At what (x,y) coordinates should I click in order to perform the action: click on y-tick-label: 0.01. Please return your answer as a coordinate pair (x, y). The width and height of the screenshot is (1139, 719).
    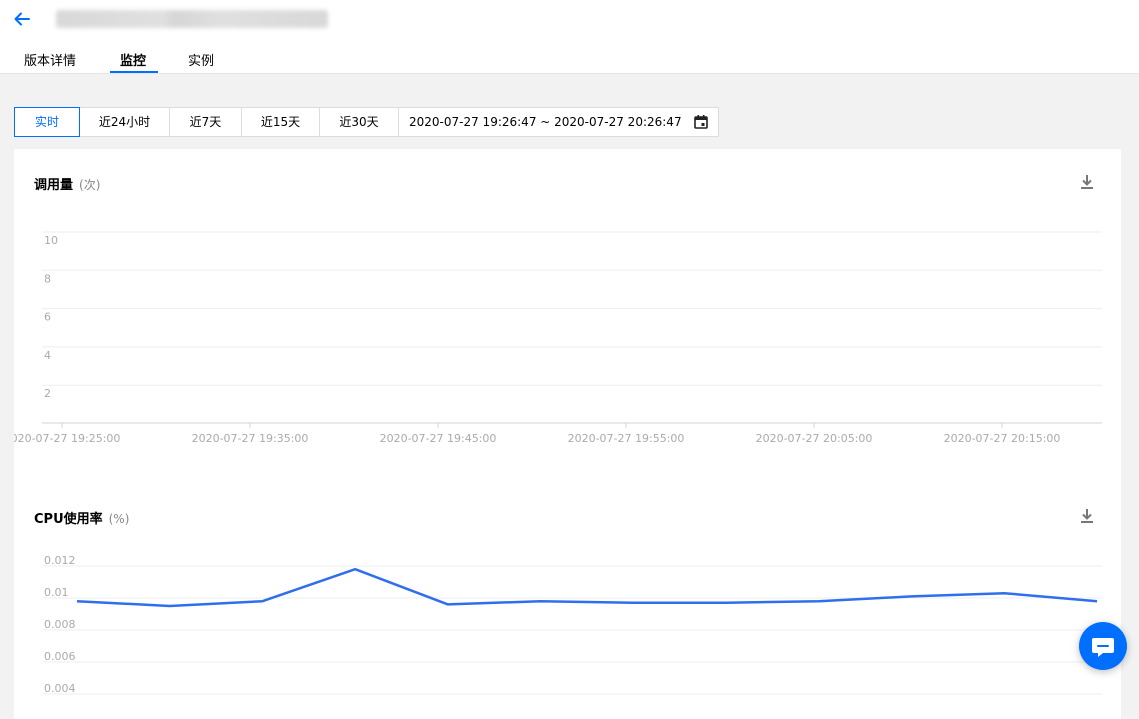
    Looking at the image, I should click on (56, 592).